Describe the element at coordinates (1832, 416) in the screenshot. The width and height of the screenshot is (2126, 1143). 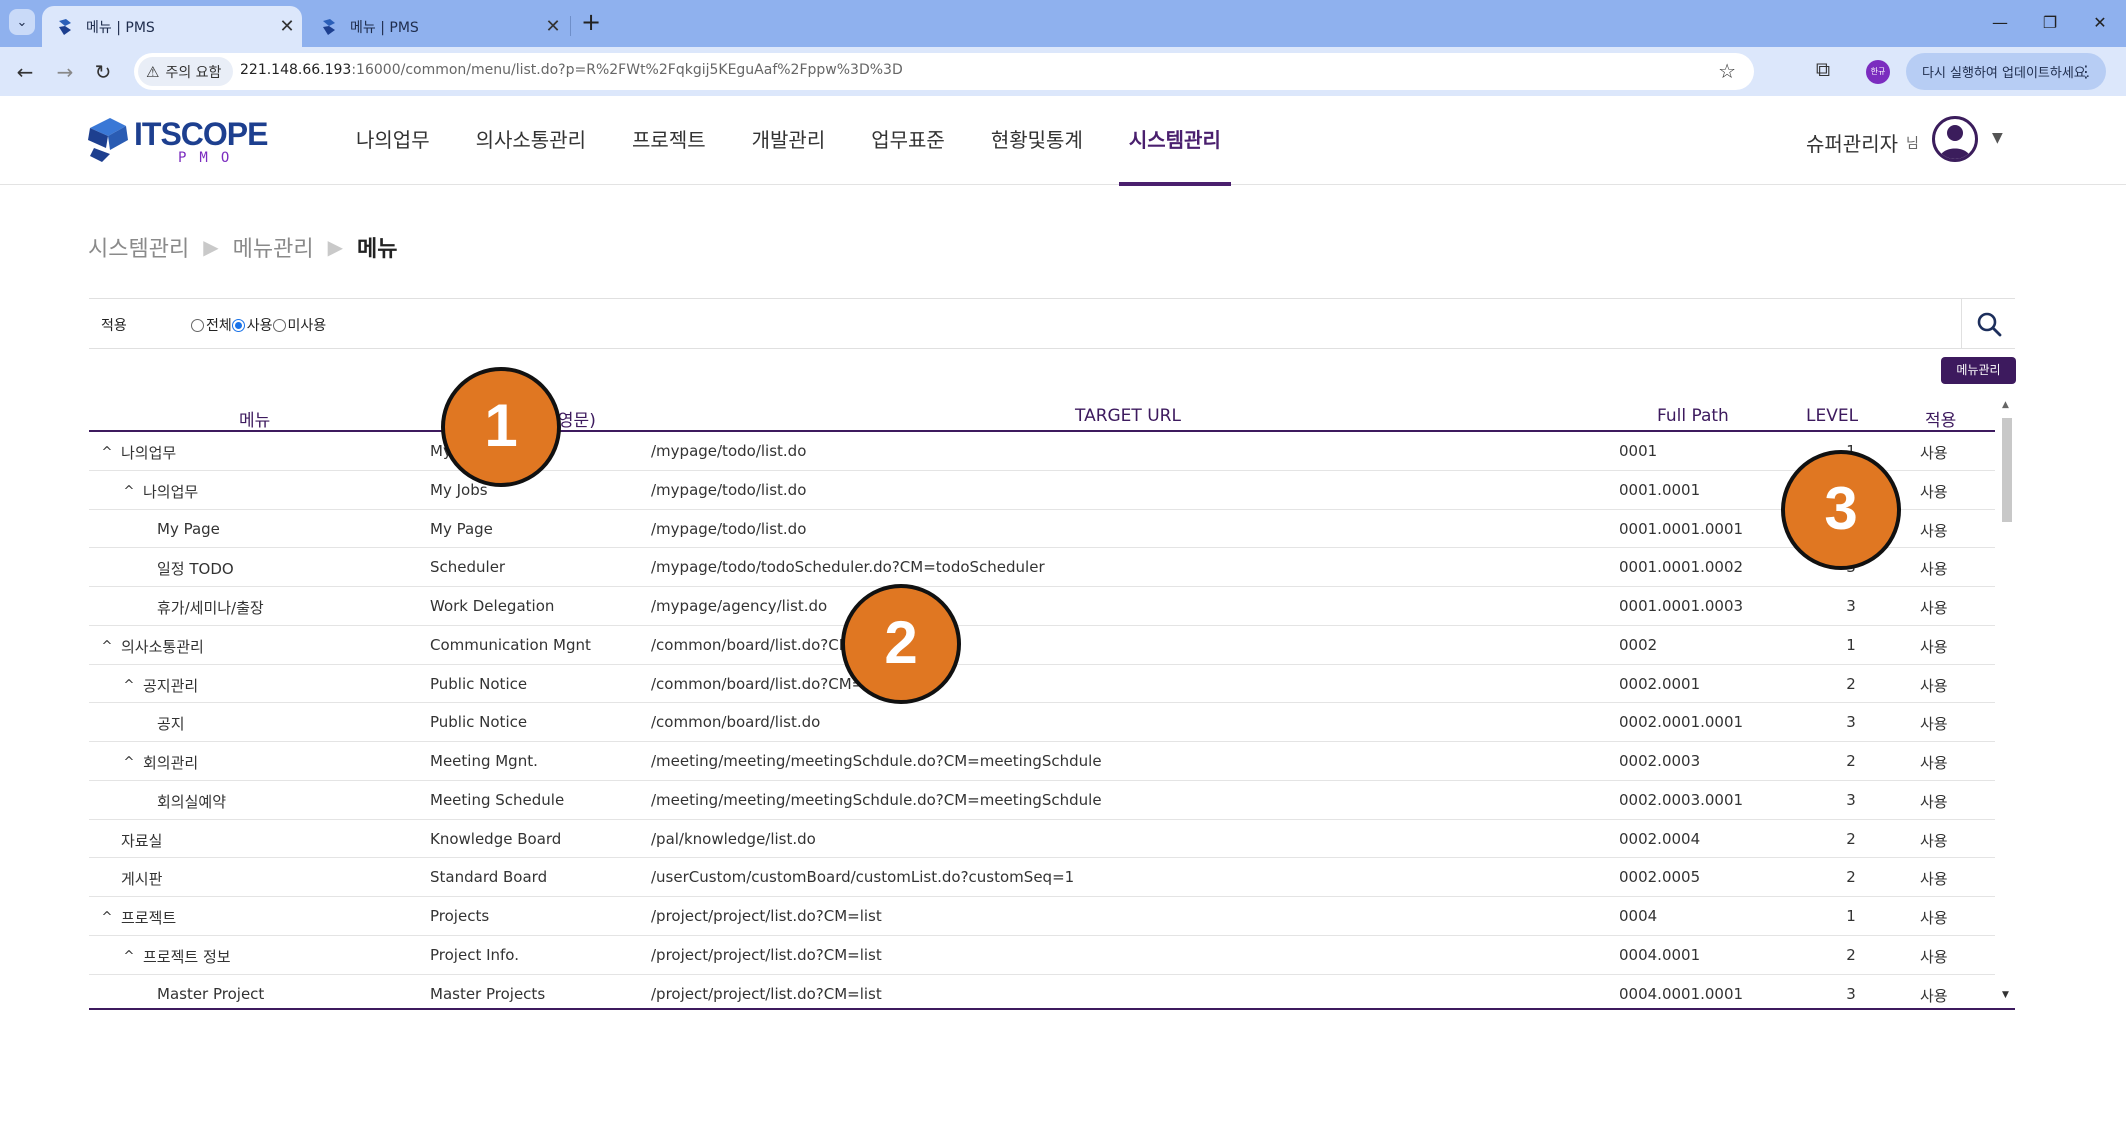
I see `column-header-level: LEVEL` at that location.